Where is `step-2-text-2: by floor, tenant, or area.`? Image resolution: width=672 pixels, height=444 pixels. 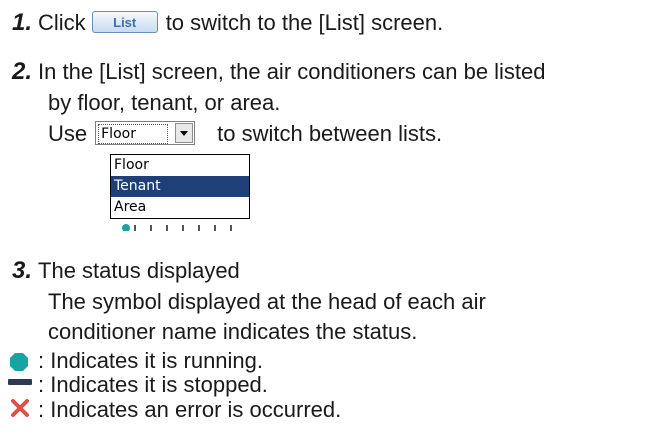 step-2-text-2: by floor, tenant, or area. is located at coordinates (164, 102).